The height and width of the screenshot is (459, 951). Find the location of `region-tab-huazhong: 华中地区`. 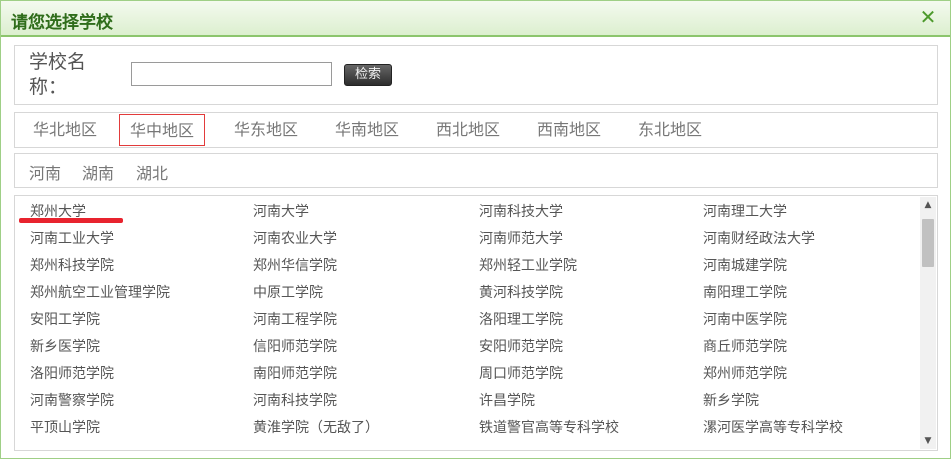

region-tab-huazhong: 华中地区 is located at coordinates (162, 130).